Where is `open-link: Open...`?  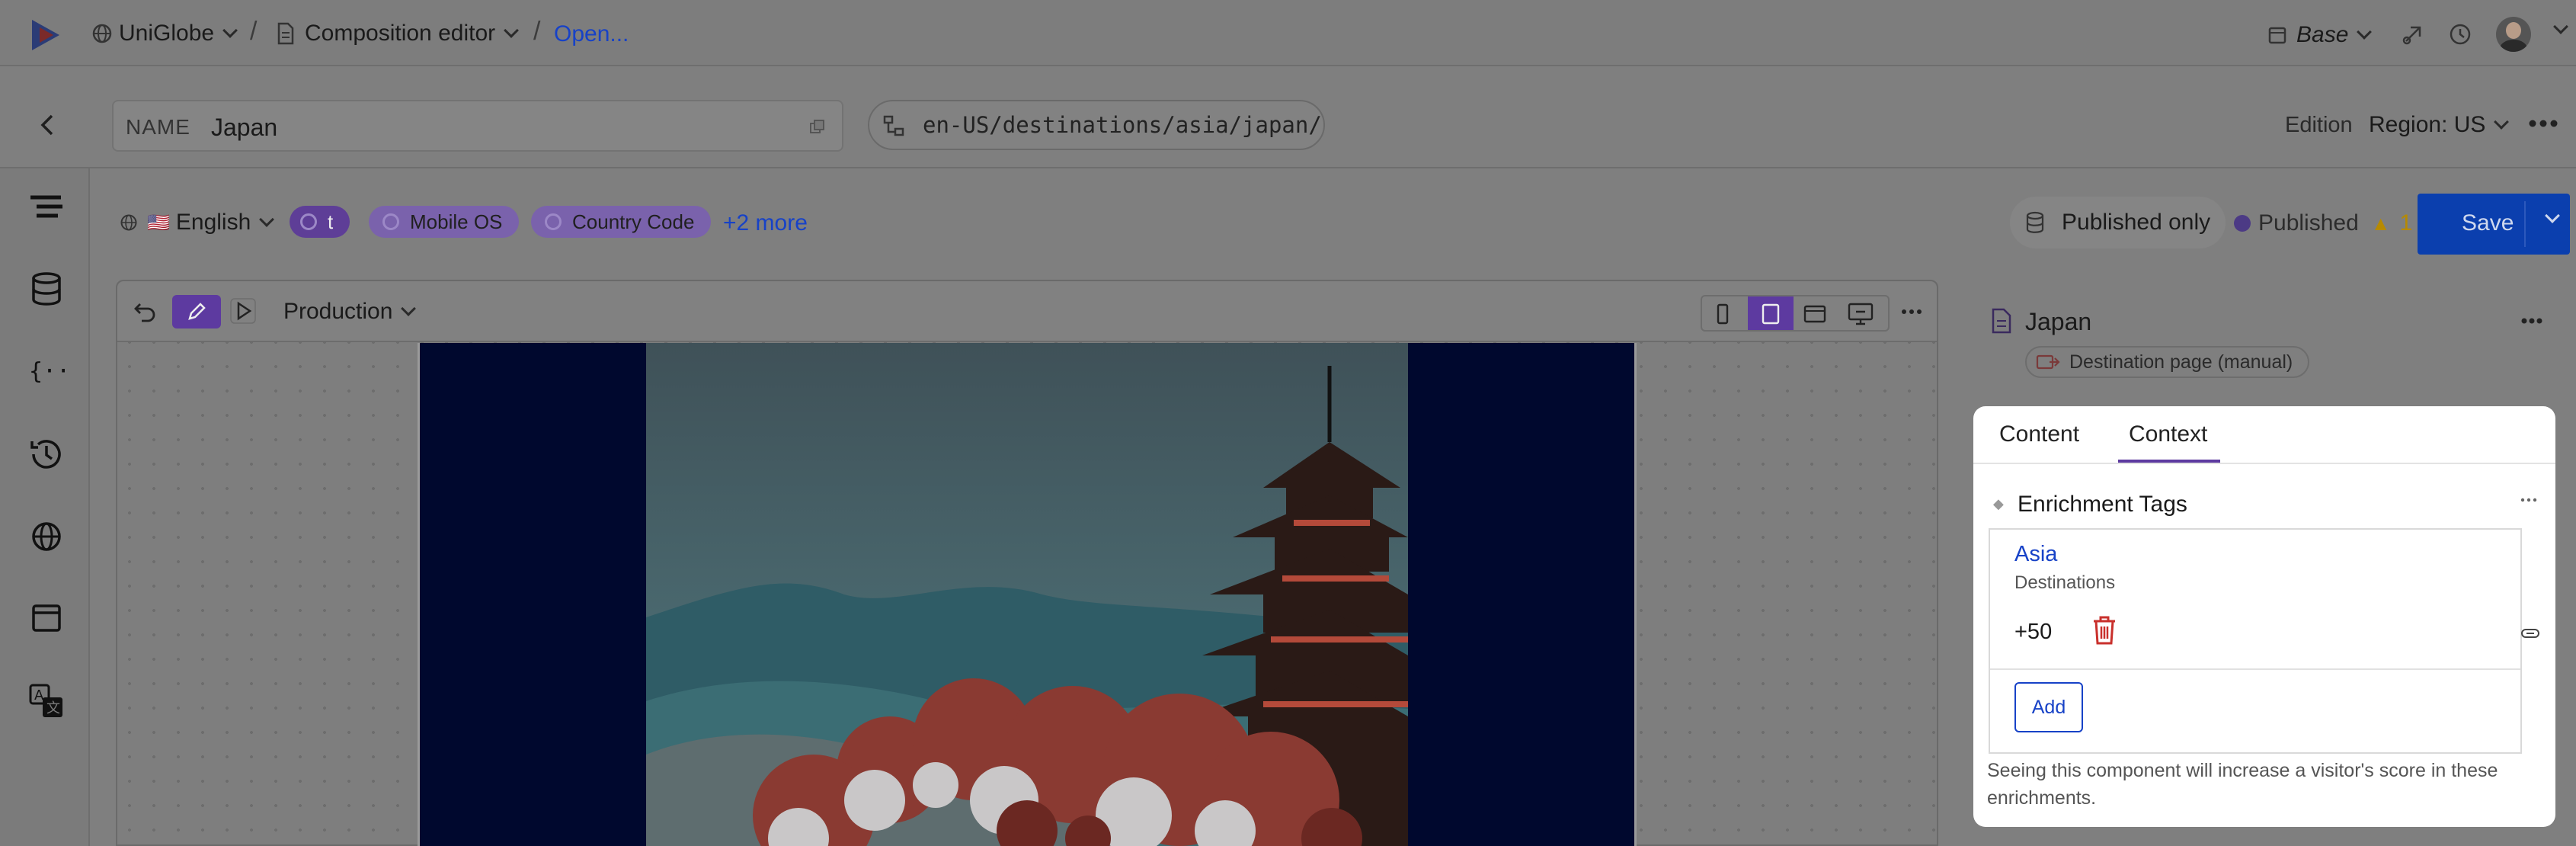 open-link: Open... is located at coordinates (591, 34).